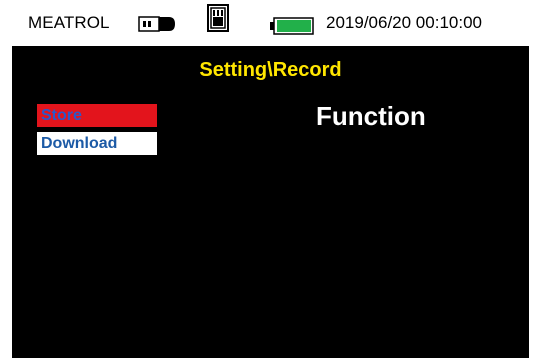 The height and width of the screenshot is (358, 534). I want to click on battery-full-icon, so click(292, 26).